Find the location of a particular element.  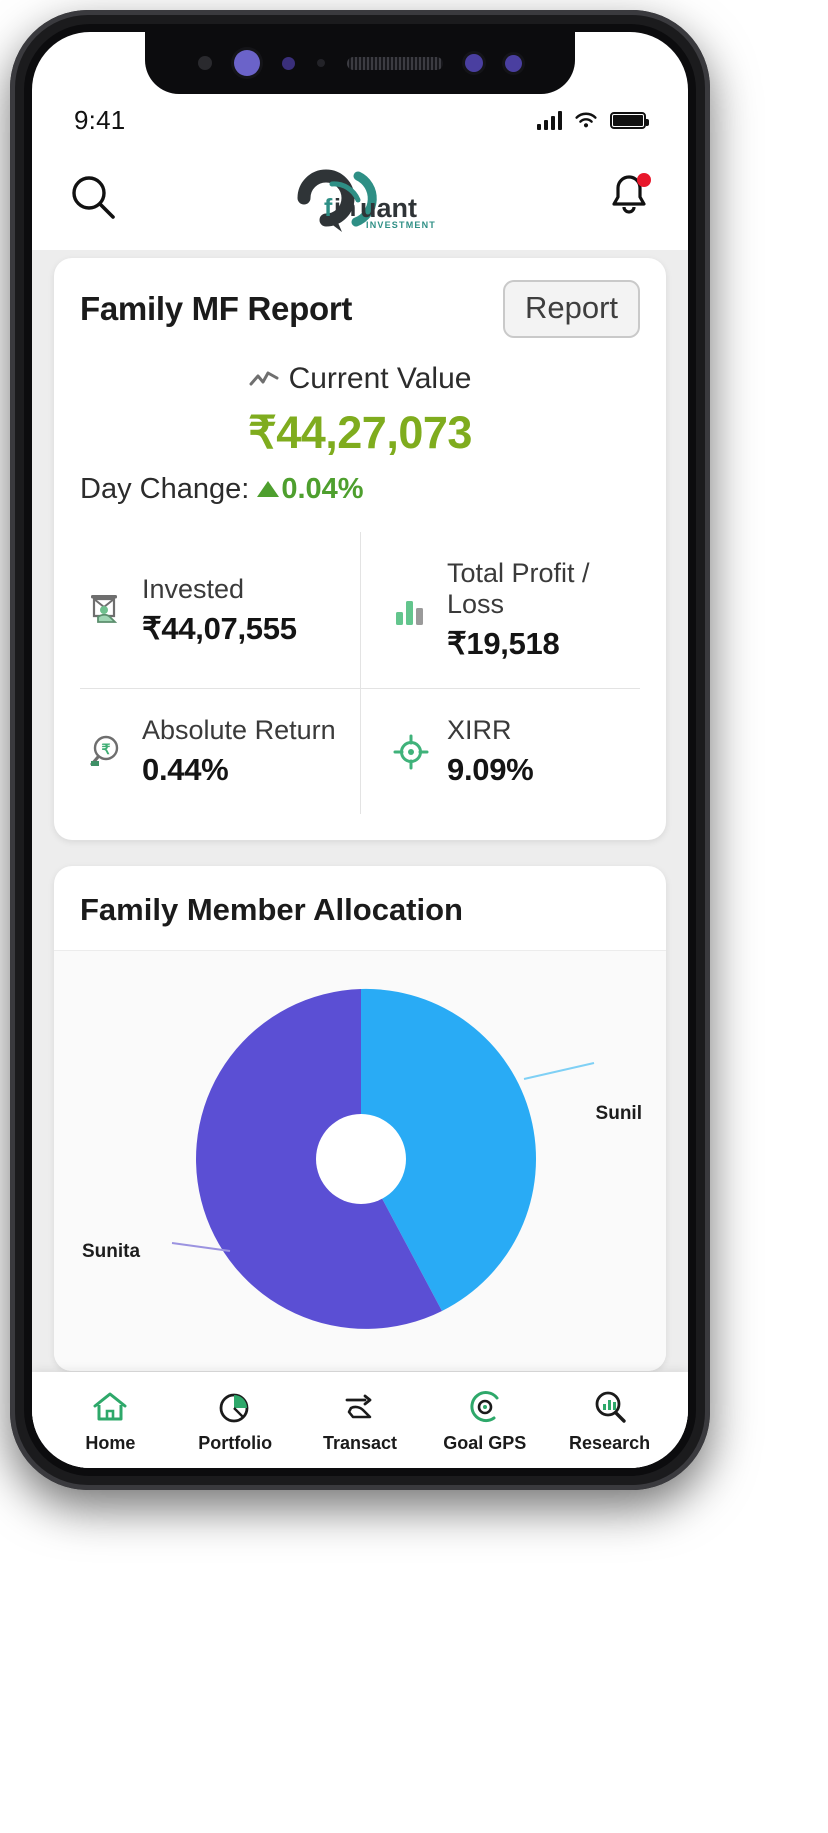

day-change-row: Day Change: 0.04% is located at coordinates (360, 489).